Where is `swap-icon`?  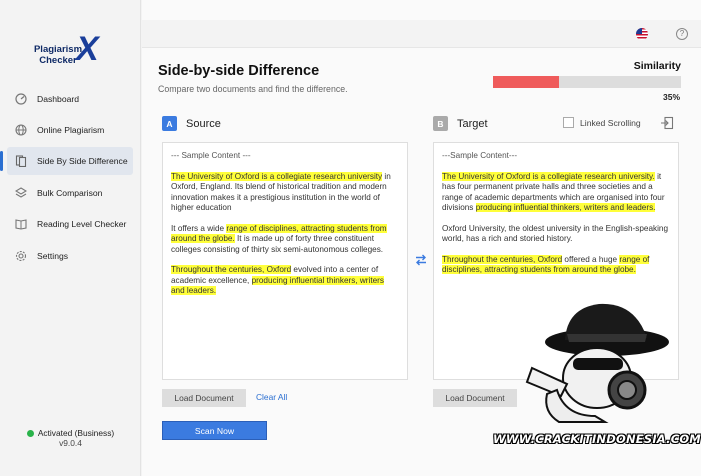 swap-icon is located at coordinates (421, 260).